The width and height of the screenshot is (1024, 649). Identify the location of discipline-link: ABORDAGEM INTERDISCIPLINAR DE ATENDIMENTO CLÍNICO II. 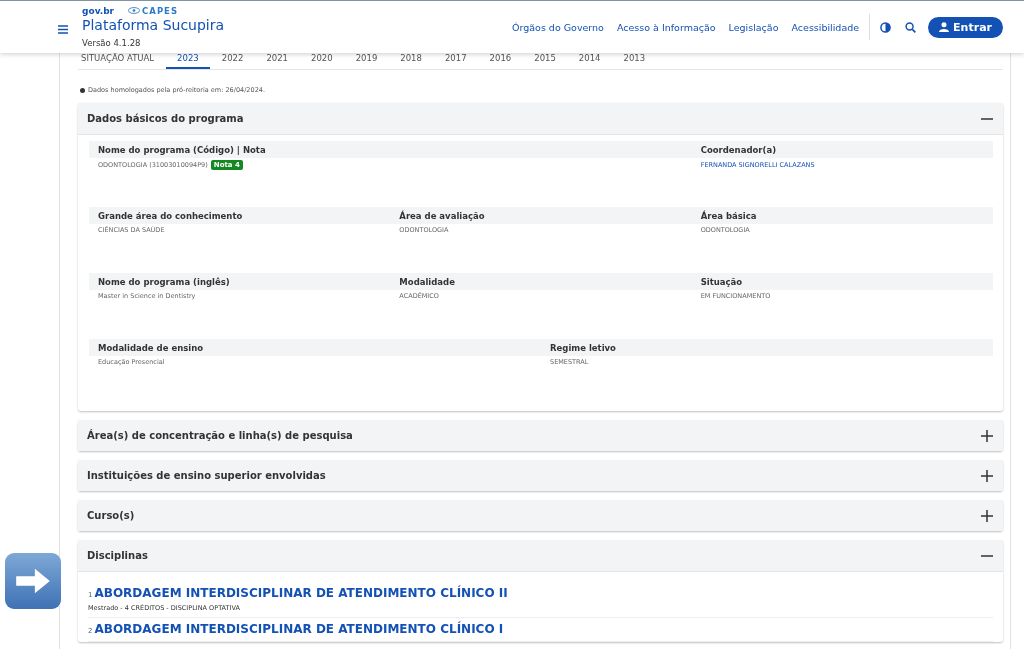
(301, 593).